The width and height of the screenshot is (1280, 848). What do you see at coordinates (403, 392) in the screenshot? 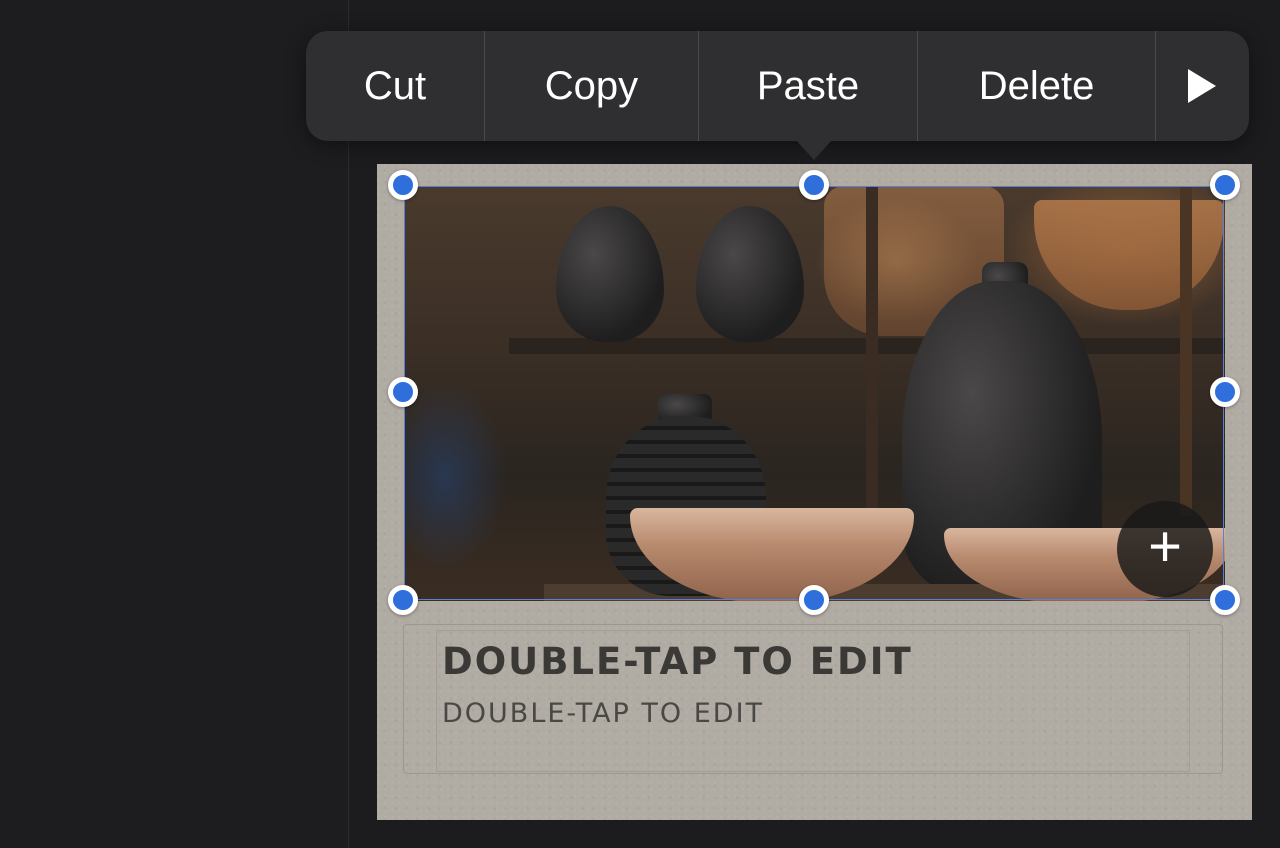
I see `resize-handle-middle-left` at bounding box center [403, 392].